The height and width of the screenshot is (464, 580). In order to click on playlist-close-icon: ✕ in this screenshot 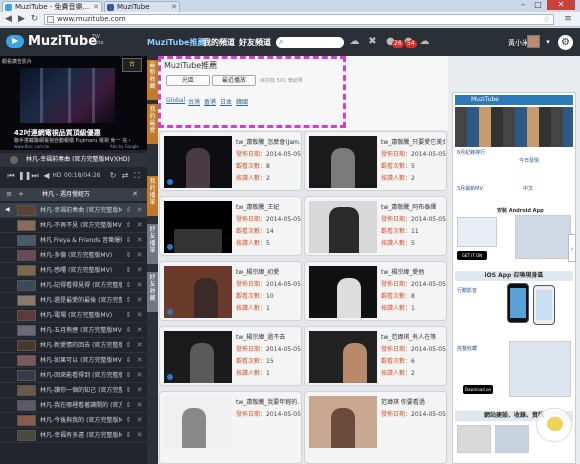, I will do `click(135, 194)`.